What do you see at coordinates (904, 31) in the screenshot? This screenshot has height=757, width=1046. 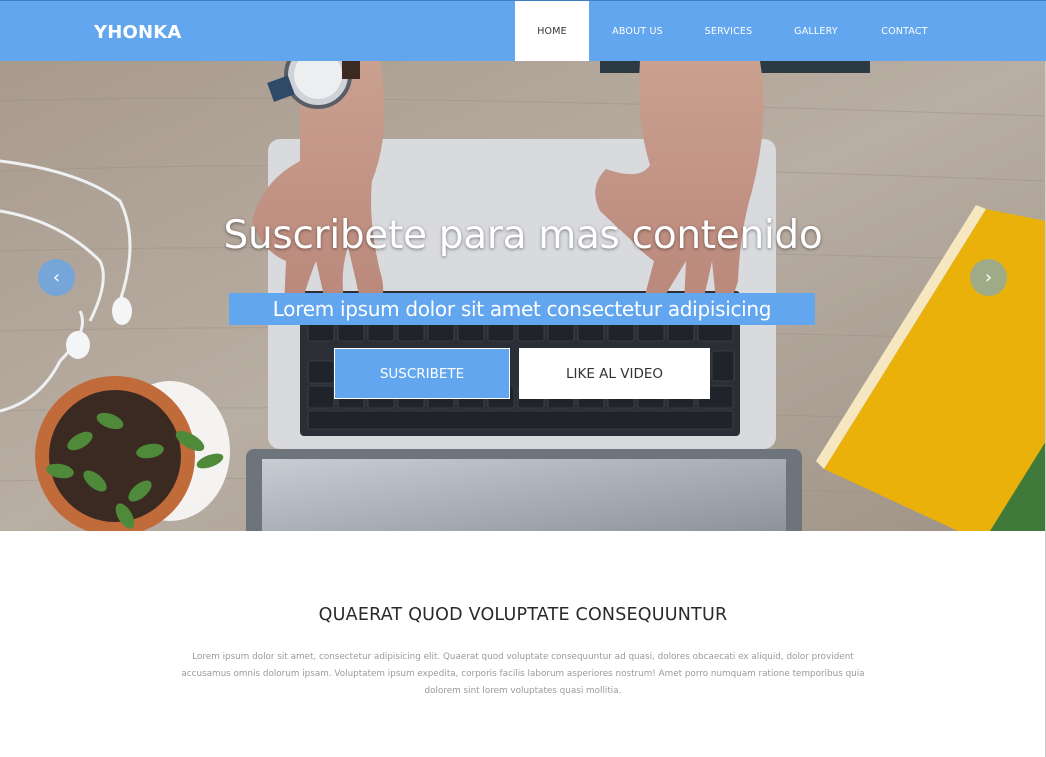 I see `nav-contact: CONTACT` at bounding box center [904, 31].